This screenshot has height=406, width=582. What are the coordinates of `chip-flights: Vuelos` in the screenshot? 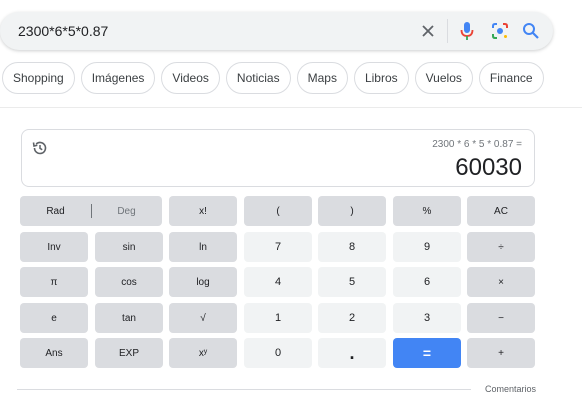 It's located at (443, 78).